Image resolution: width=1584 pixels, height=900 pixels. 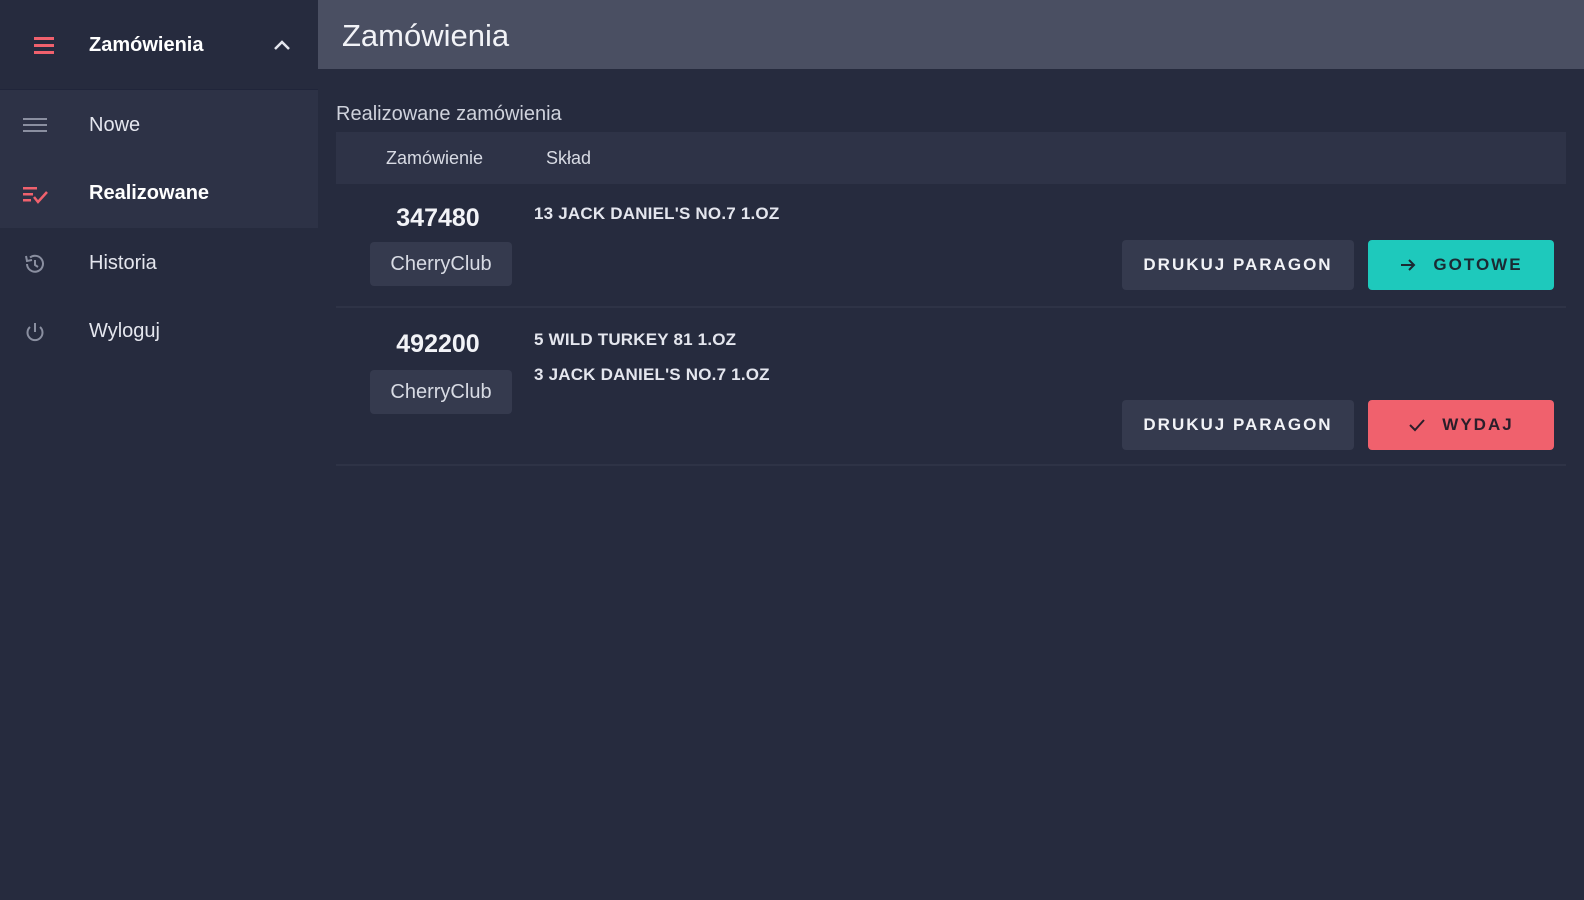 What do you see at coordinates (35, 126) in the screenshot?
I see `list-icon` at bounding box center [35, 126].